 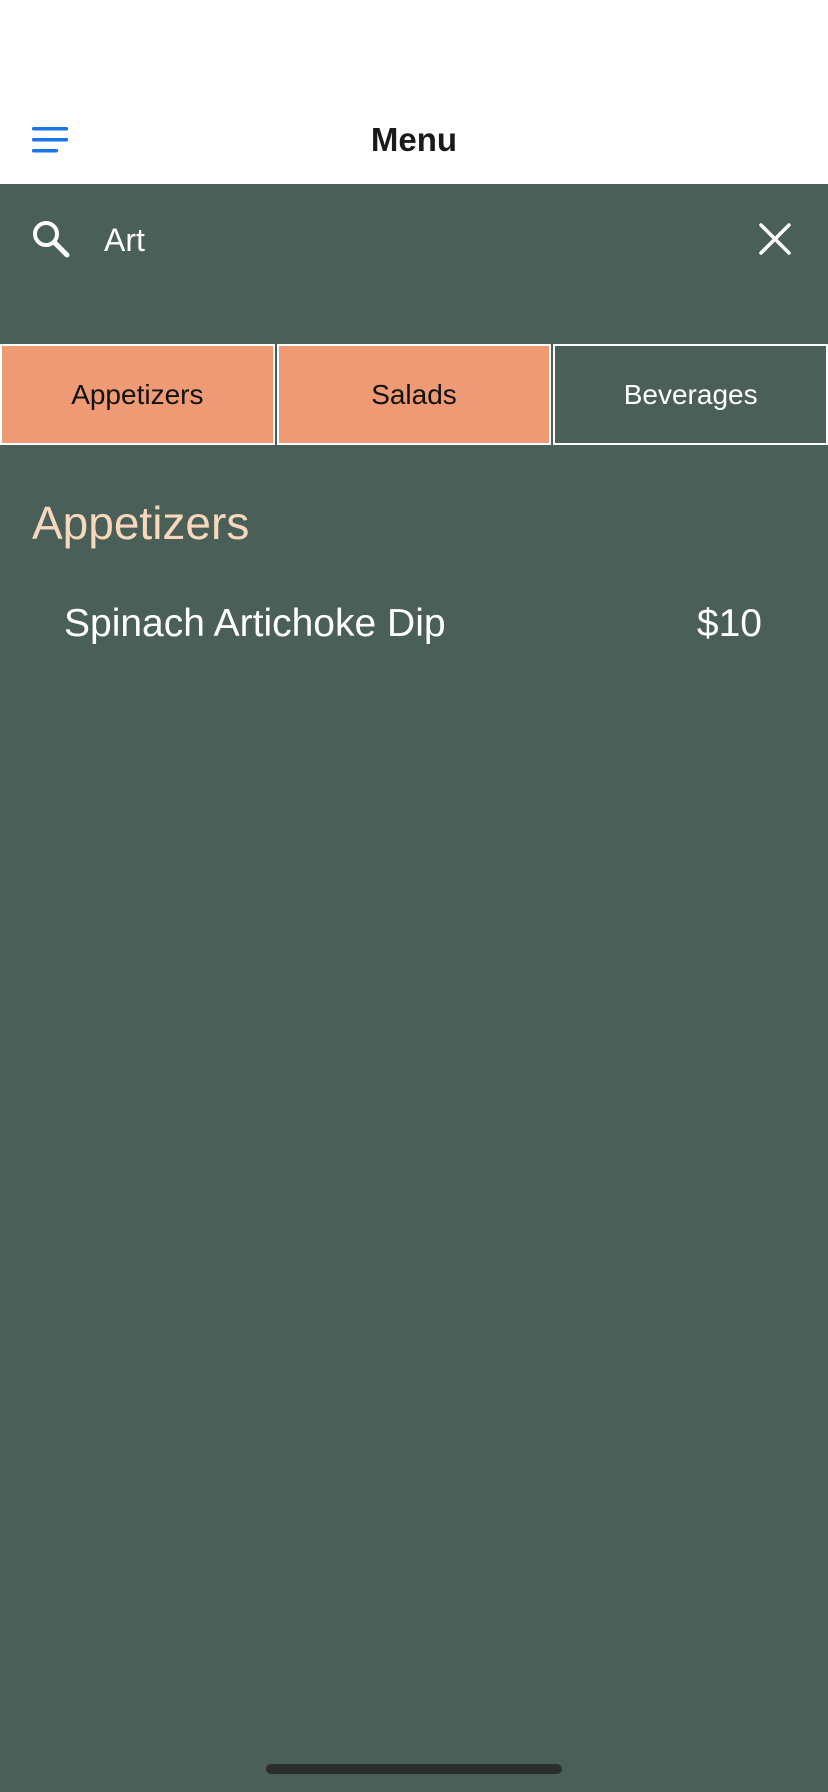 I want to click on tab-salads: Salads, so click(x=414, y=394).